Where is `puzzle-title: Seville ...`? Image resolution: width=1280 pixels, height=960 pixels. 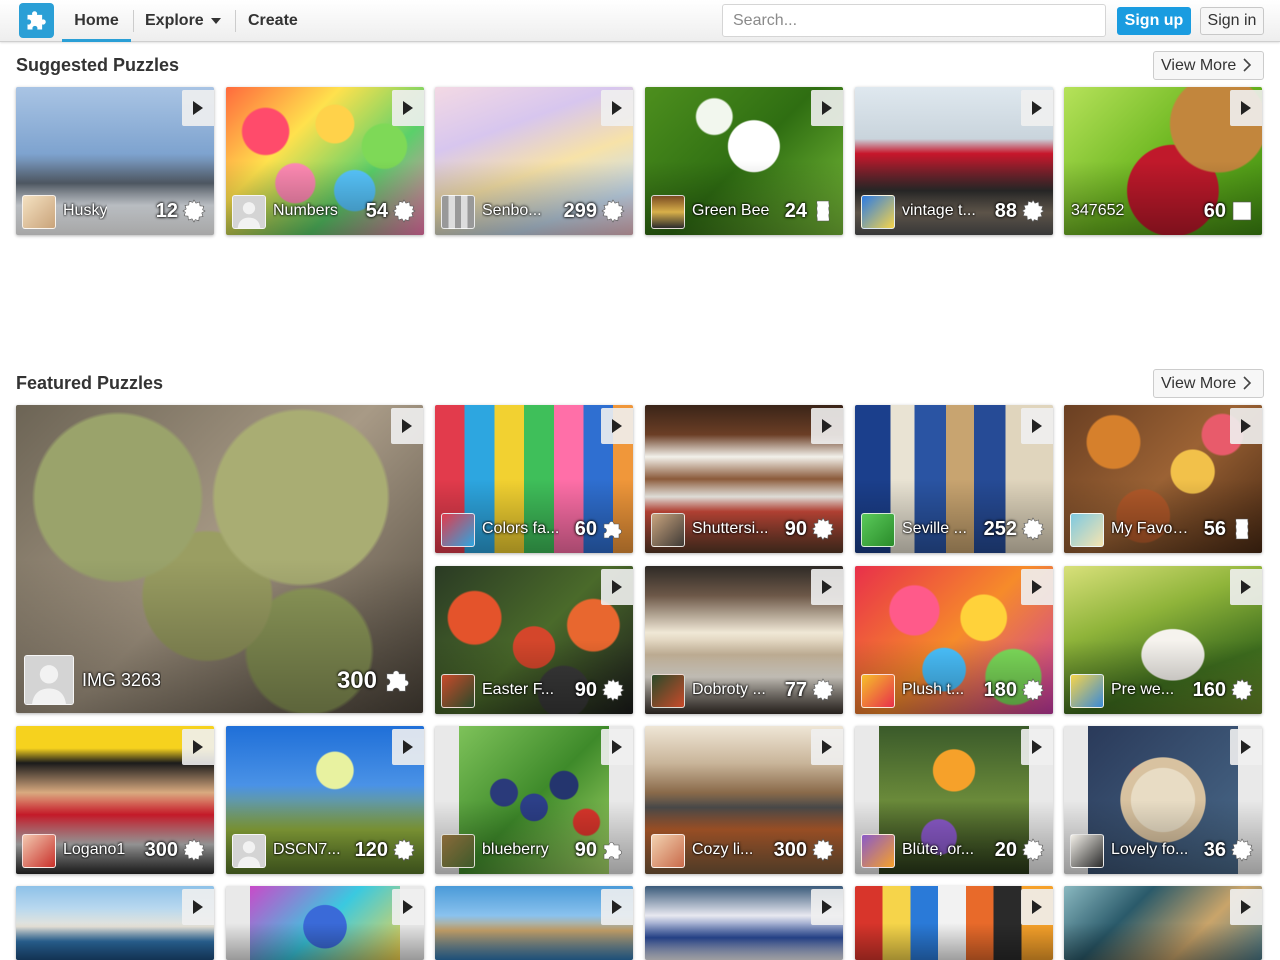 puzzle-title: Seville ... is located at coordinates (934, 528).